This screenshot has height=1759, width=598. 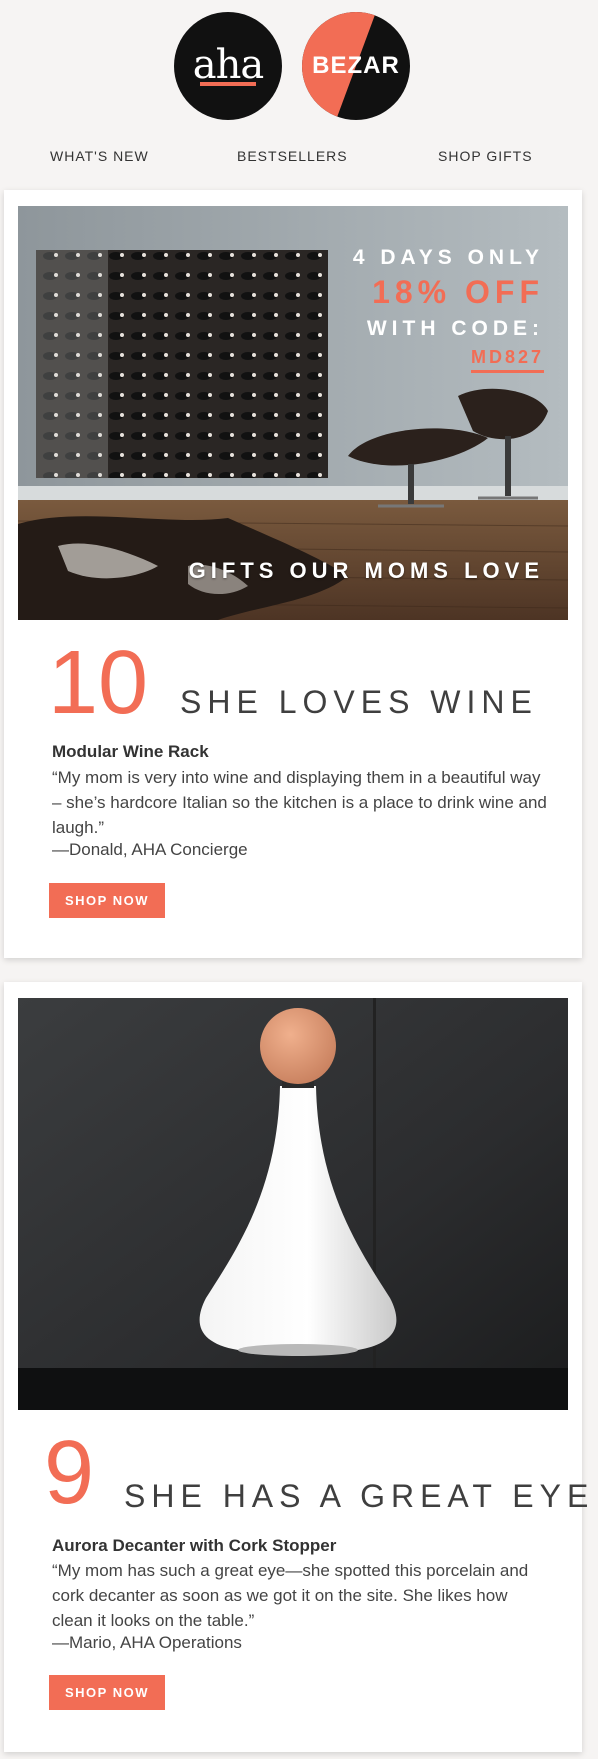 What do you see at coordinates (147, 1642) in the screenshot?
I see `quote-attribution: —Mario, AHA Operations` at bounding box center [147, 1642].